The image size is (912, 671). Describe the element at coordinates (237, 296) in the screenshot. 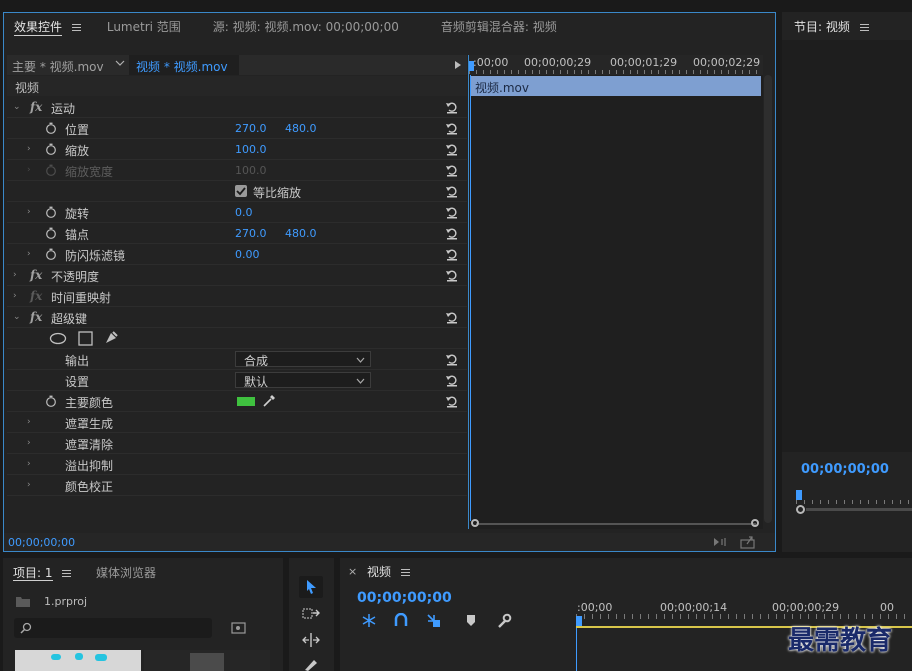

I see `effect-time-remapping: › fx 时间重映射` at that location.